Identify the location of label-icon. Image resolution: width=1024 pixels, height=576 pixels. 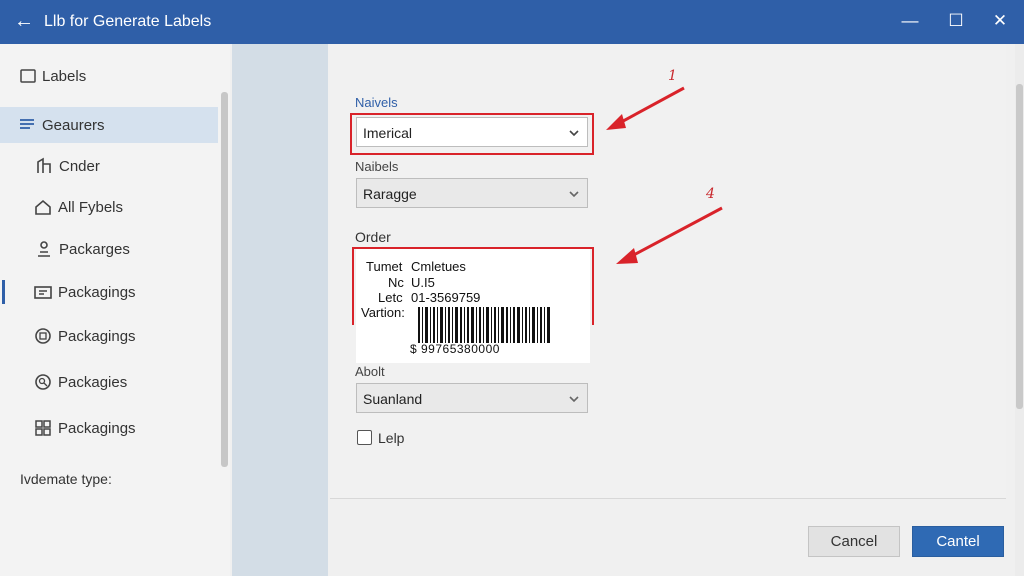
(28, 76).